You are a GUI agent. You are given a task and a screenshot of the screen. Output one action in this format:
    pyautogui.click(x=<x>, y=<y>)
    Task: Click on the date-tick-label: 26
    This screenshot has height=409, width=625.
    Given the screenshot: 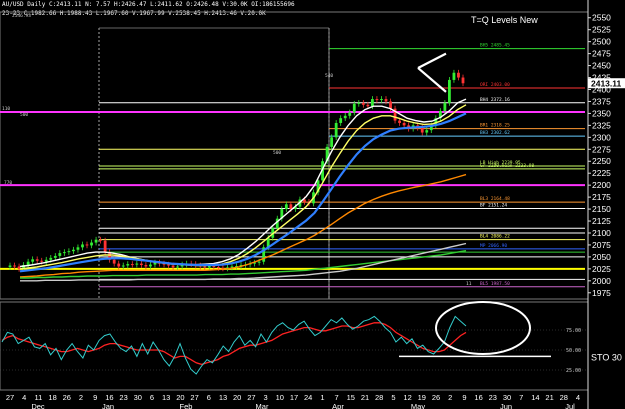 What is the action you would take?
    pyautogui.click(x=436, y=397)
    